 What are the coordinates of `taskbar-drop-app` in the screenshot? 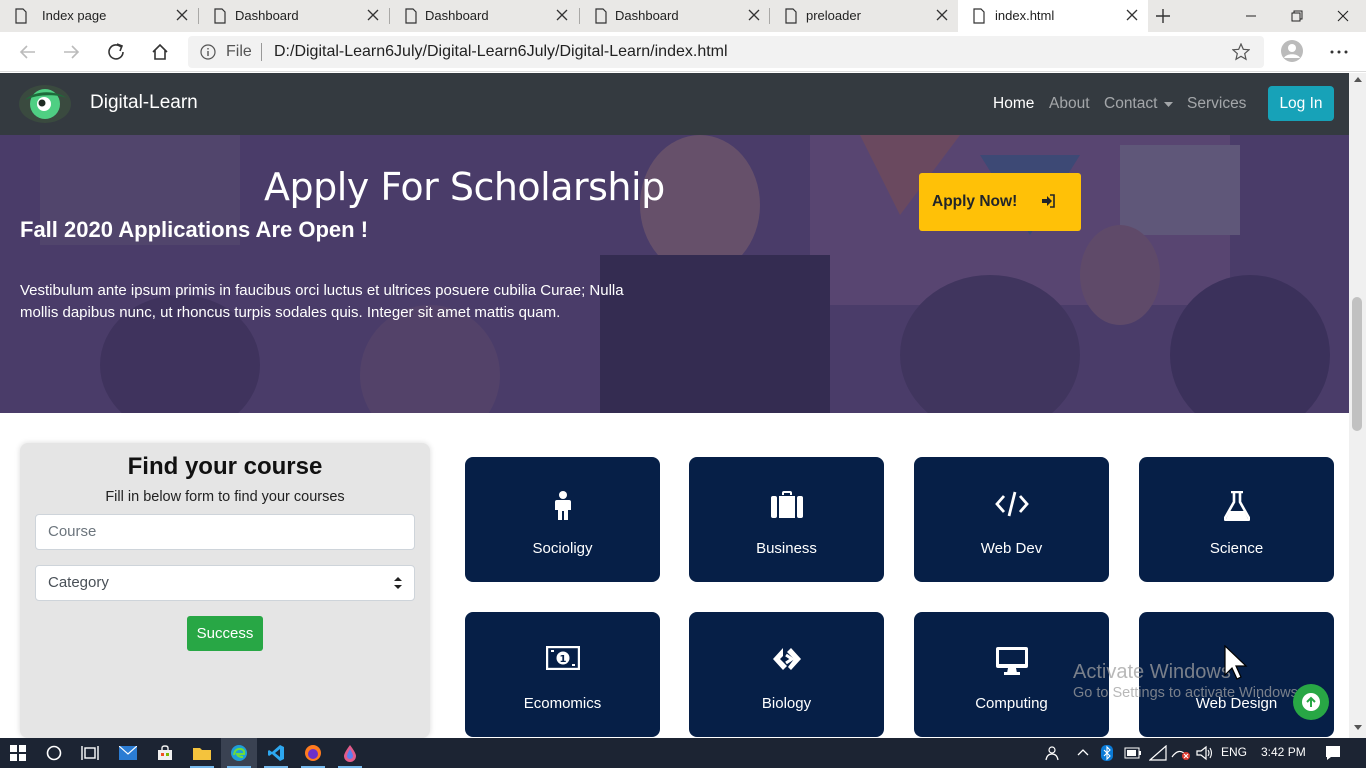 It's located at (350, 753).